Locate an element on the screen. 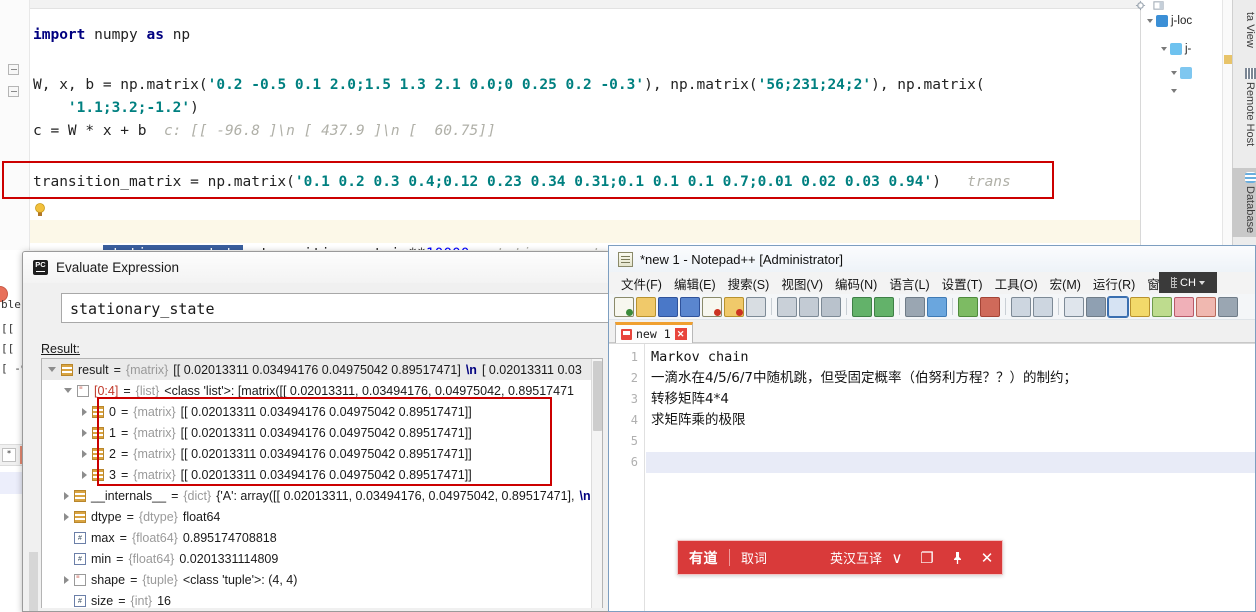 This screenshot has width=1256, height=612. sidebar-tab-remote-host: Remote Host is located at coordinates (1244, 107).